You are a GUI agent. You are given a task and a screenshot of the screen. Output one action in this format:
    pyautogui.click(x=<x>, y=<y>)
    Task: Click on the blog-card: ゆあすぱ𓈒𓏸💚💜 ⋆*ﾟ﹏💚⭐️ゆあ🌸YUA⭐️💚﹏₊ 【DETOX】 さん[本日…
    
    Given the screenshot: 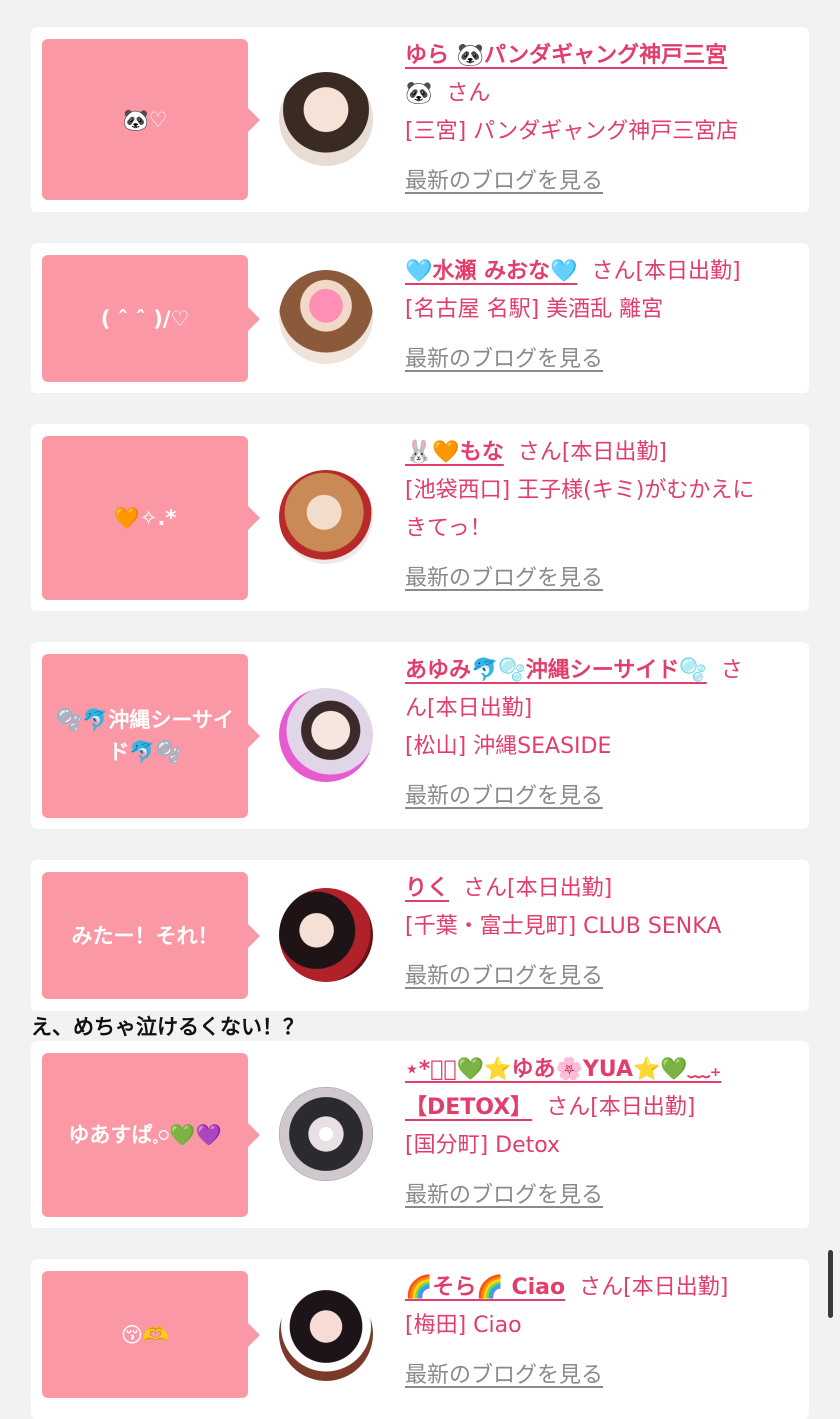 What is the action you would take?
    pyautogui.click(x=420, y=1134)
    